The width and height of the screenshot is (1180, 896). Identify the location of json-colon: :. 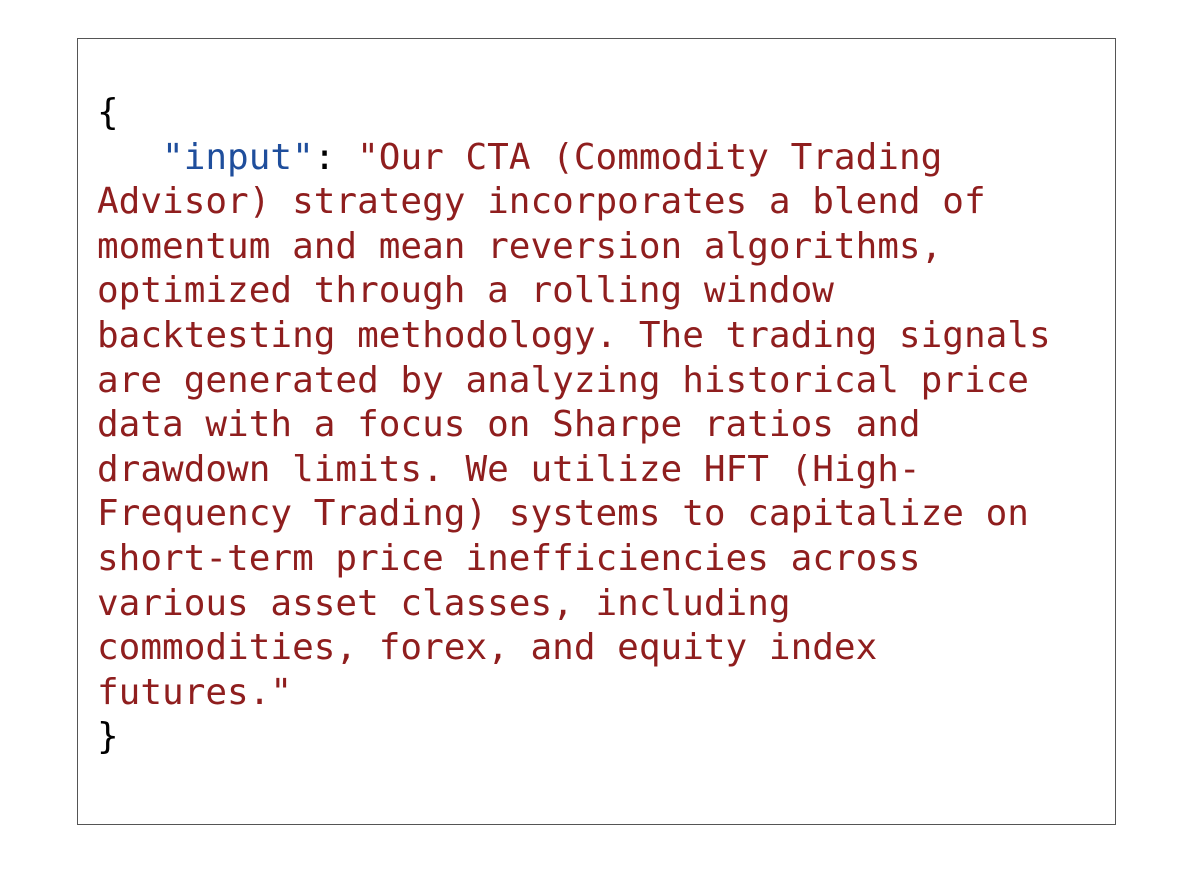
(335, 157).